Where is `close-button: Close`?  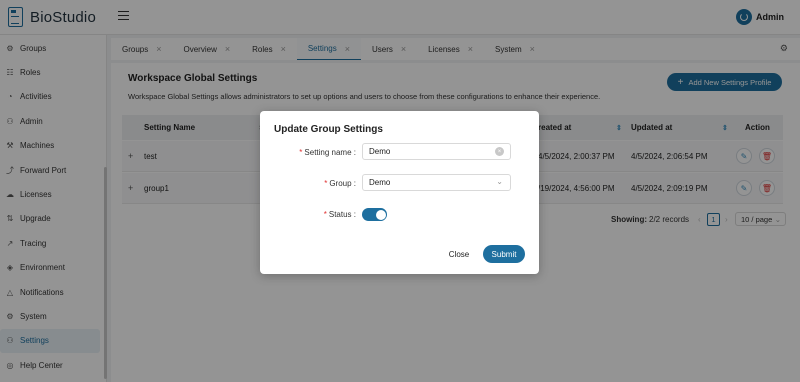 close-button: Close is located at coordinates (459, 254).